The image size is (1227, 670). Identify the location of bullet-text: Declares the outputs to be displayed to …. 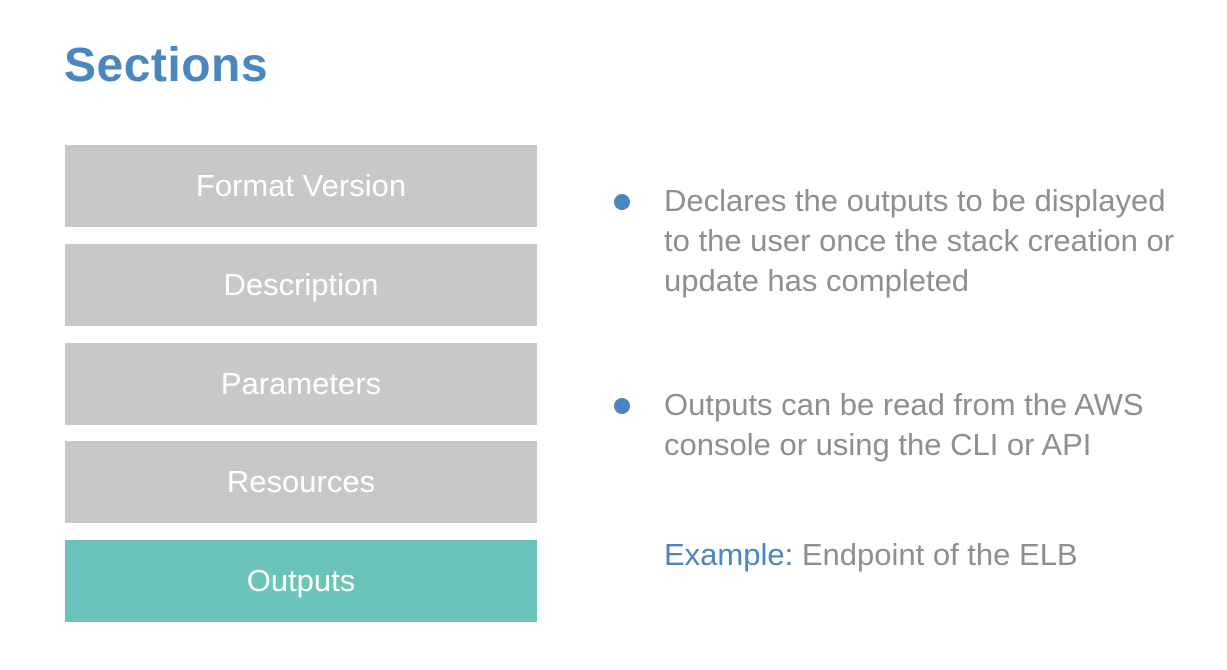
(919, 240).